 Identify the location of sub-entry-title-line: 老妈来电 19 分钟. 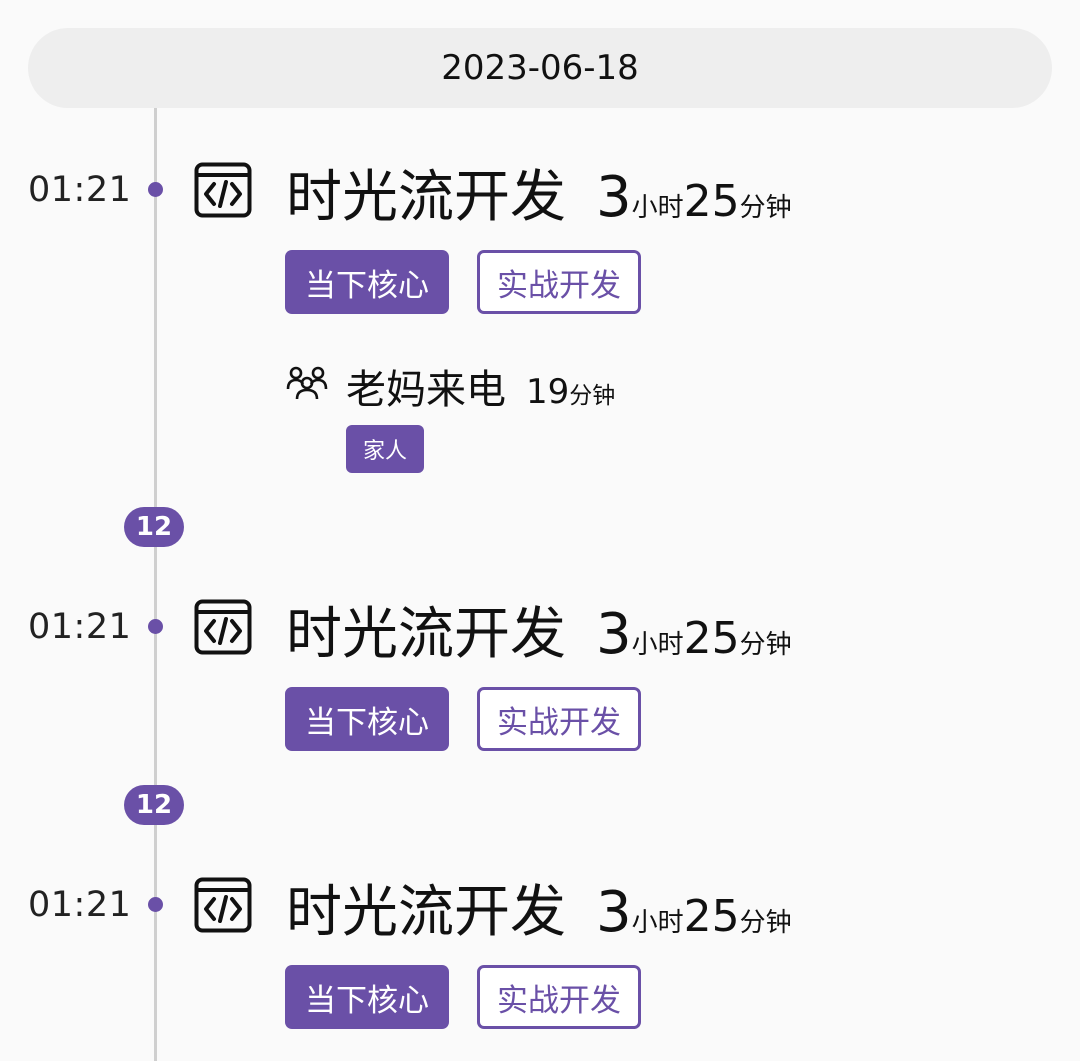
(480, 386).